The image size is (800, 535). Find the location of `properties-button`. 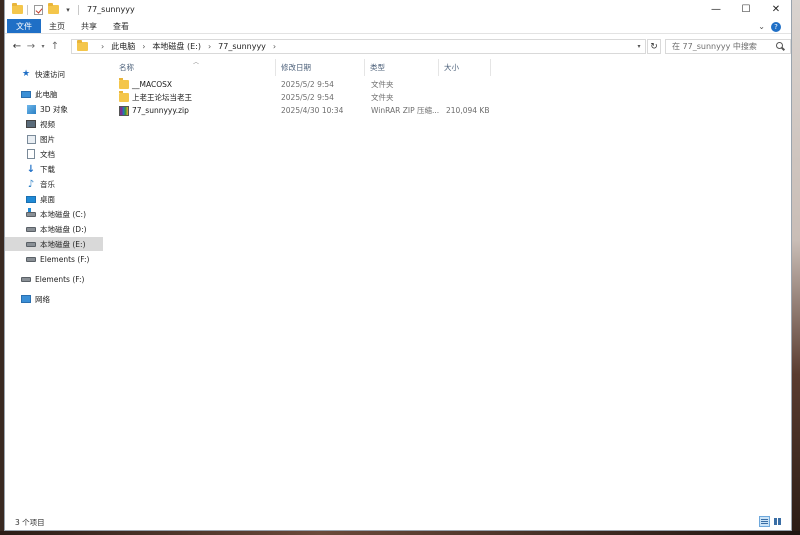

properties-button is located at coordinates (38, 10).